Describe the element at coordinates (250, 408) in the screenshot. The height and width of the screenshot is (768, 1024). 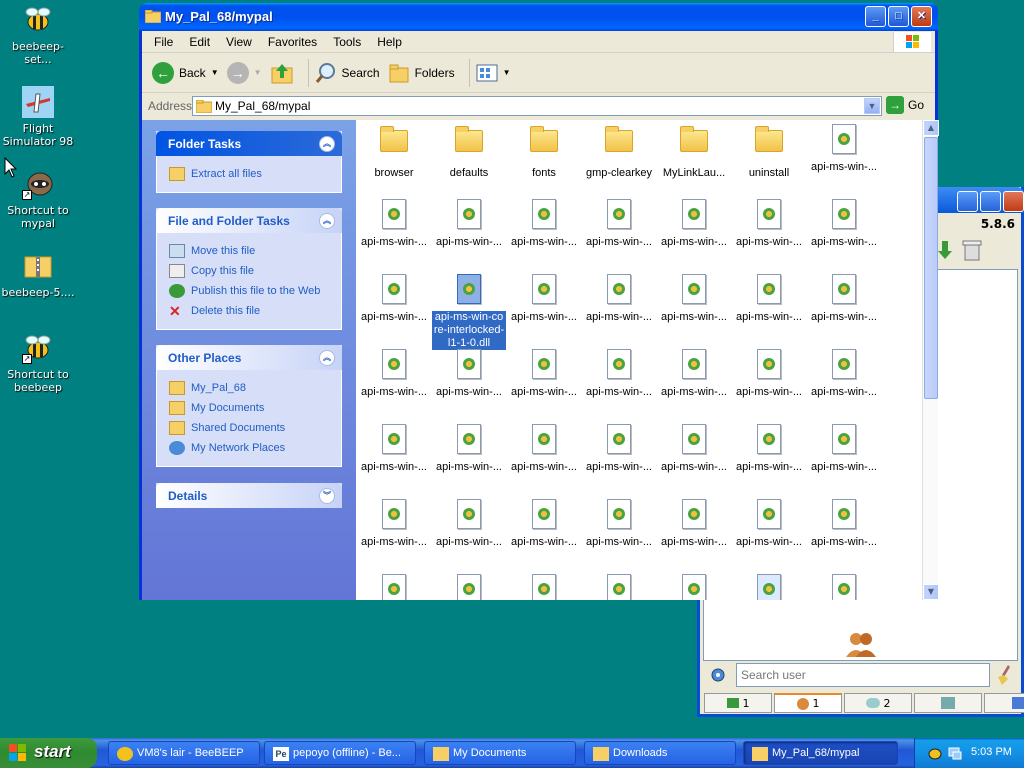
I see `place-my-documents: My Documents` at that location.